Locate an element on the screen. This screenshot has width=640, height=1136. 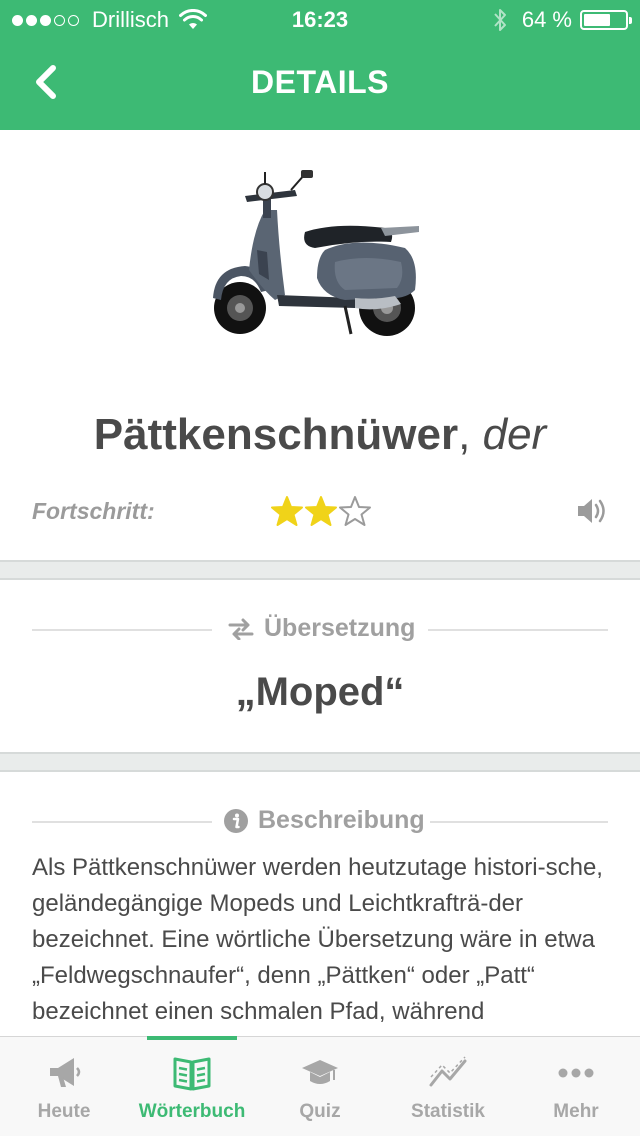
tab-label: Wörterbuch is located at coordinates (192, 1111).